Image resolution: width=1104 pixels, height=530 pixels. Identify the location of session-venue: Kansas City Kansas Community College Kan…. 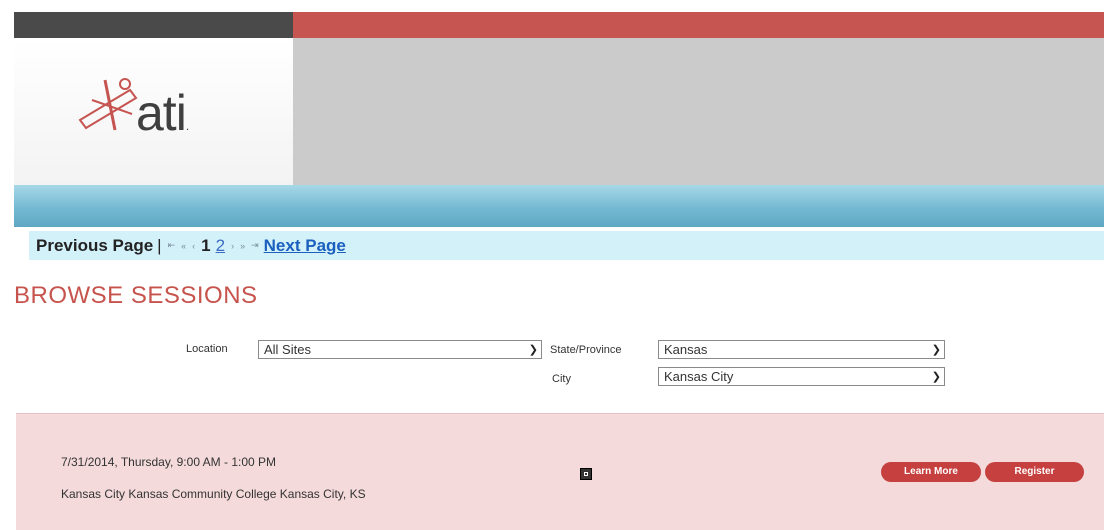
(213, 494).